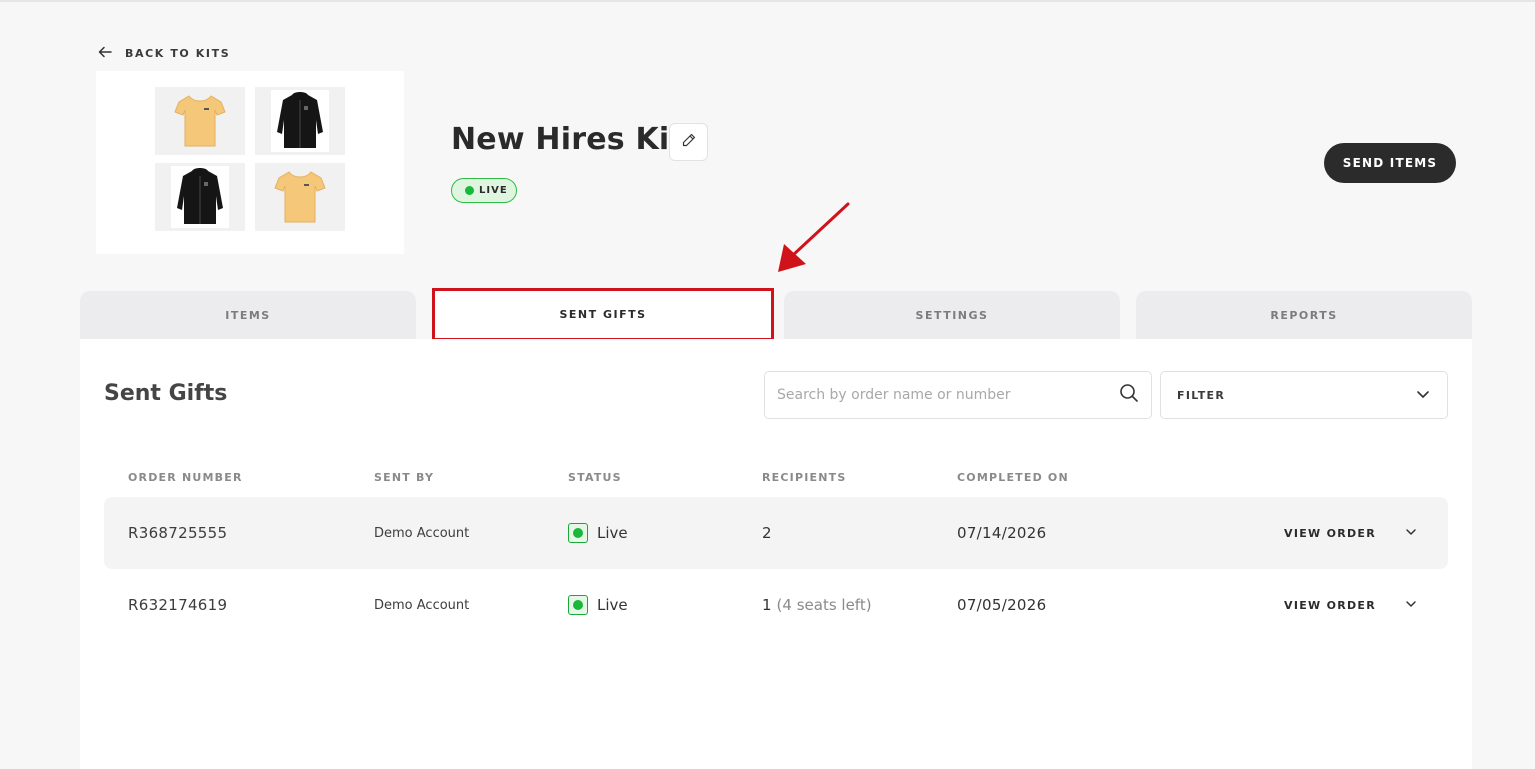 This screenshot has width=1535, height=769. I want to click on order-number: R368725555, so click(178, 533).